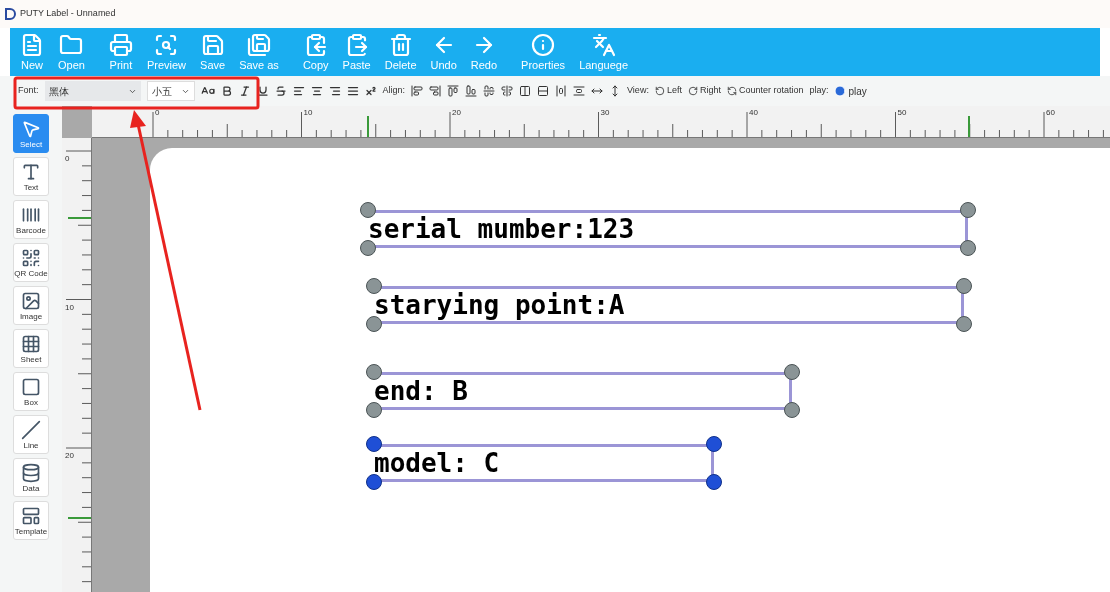 The height and width of the screenshot is (592, 1110). I want to click on font-select: 黑体, so click(92, 91).